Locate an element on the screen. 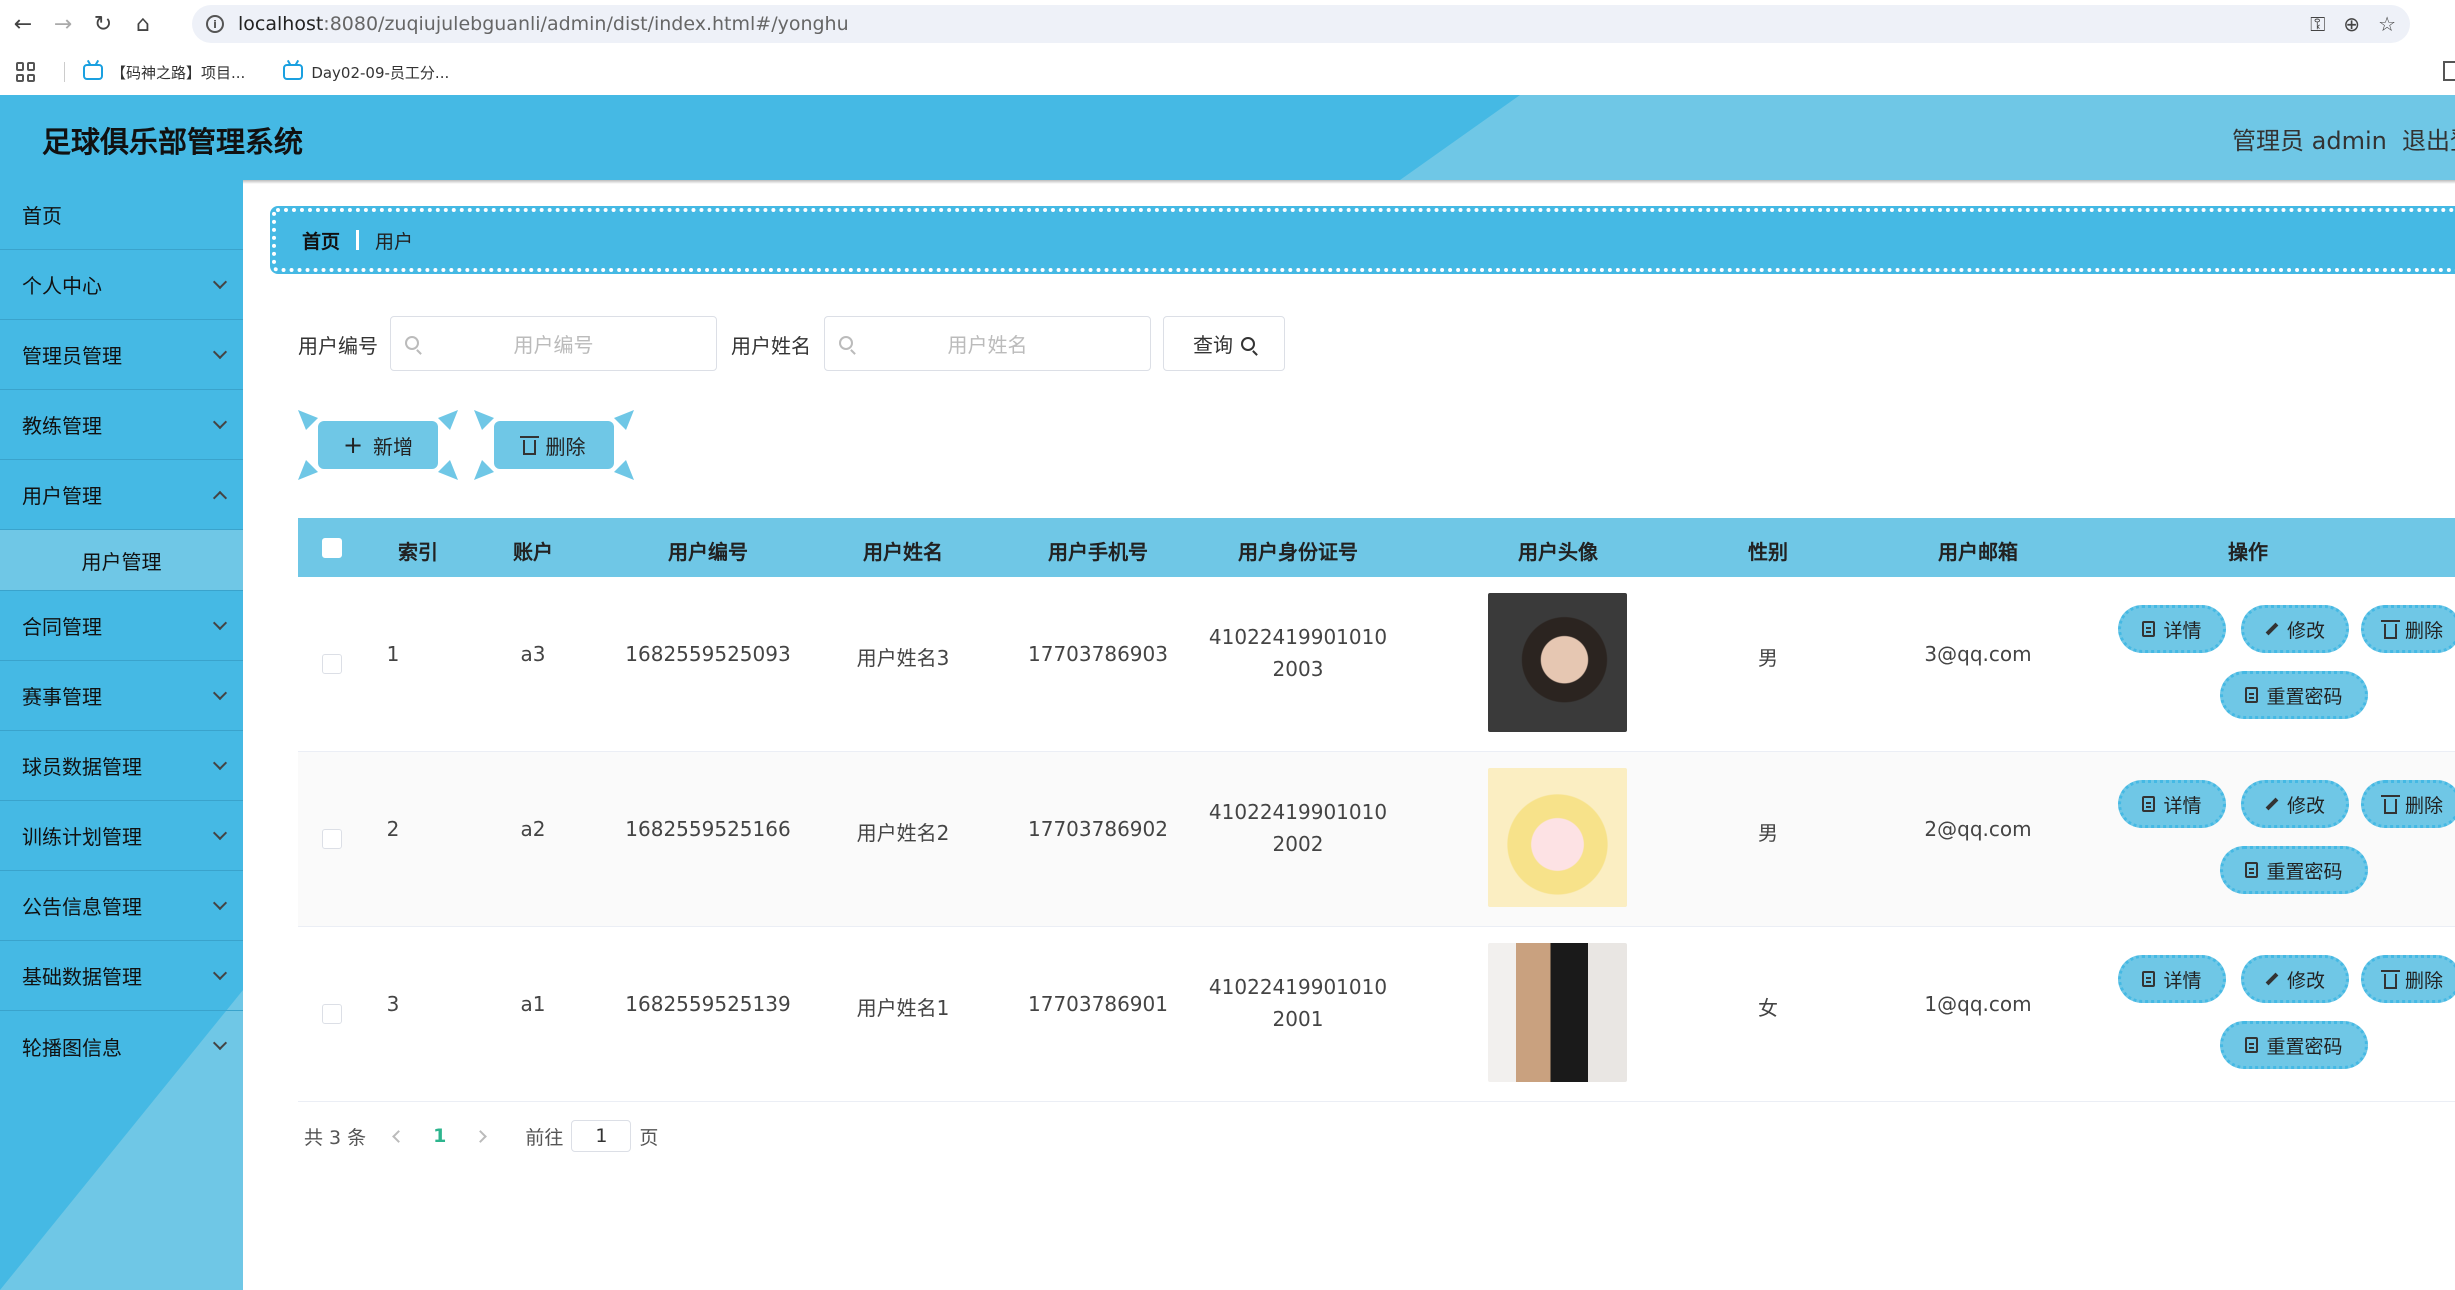  user-name-label: 用户姓名 is located at coordinates (771, 346).